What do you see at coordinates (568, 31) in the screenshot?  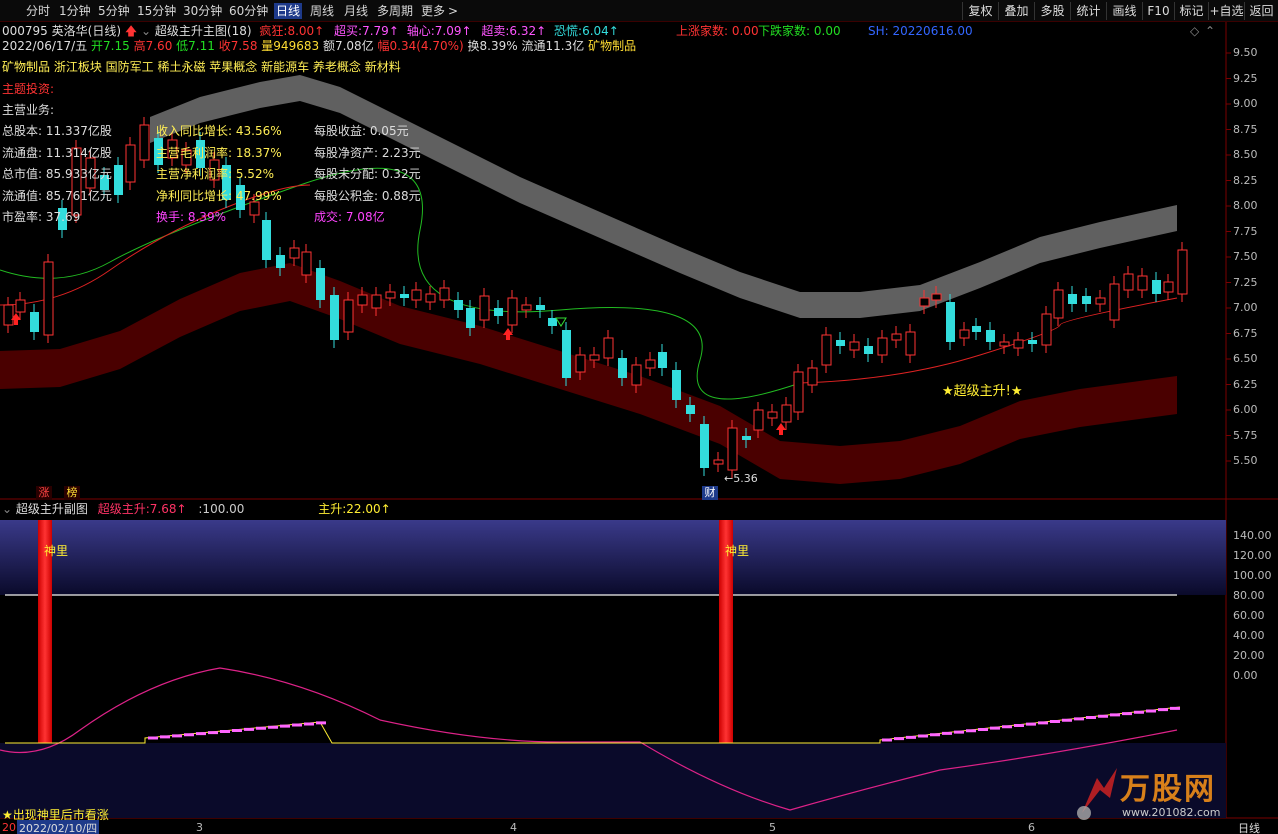 I see `panic-label: 恐慌:` at bounding box center [568, 31].